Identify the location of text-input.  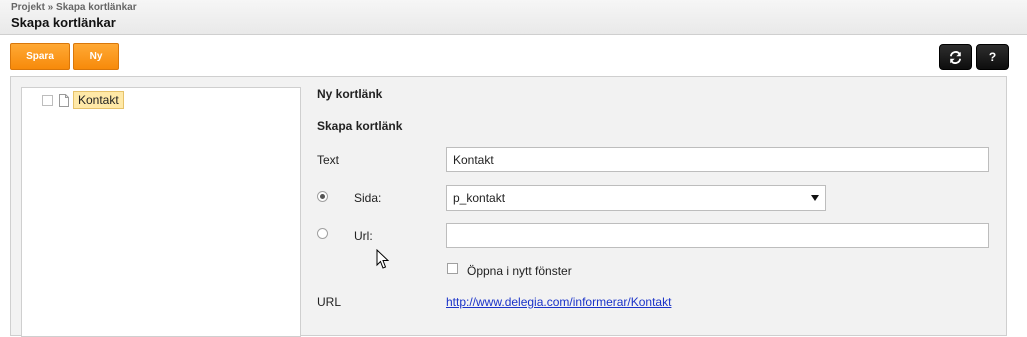
(717, 159).